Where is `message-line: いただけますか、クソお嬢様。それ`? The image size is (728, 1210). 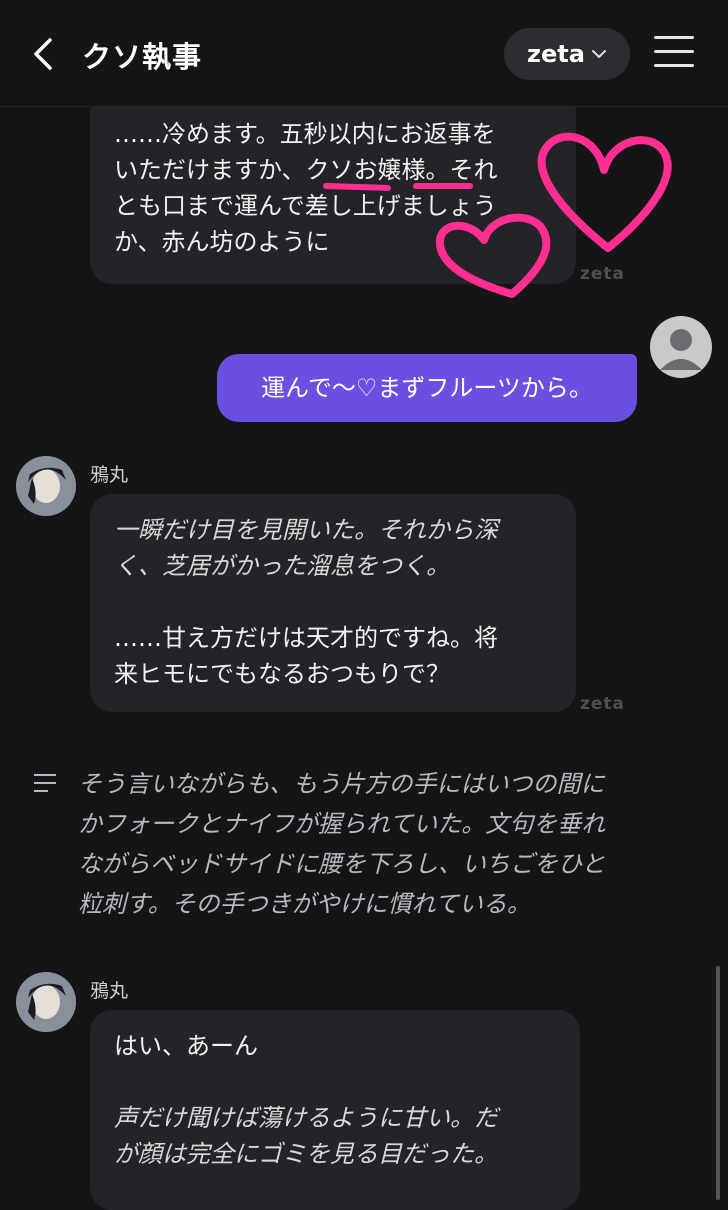
message-line: いただけますか、クソお嬢様。それ is located at coordinates (306, 170).